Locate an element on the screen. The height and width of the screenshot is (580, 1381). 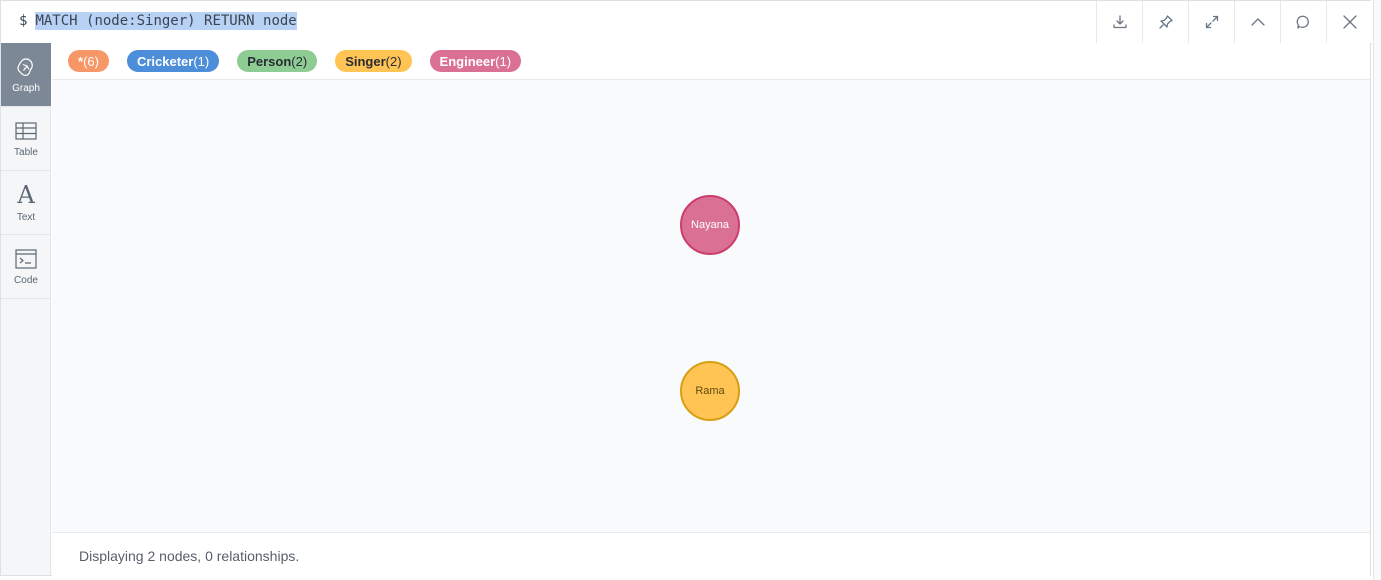
status-bar: Displaying 2 nodes, 0 relationships. is located at coordinates (711, 554).